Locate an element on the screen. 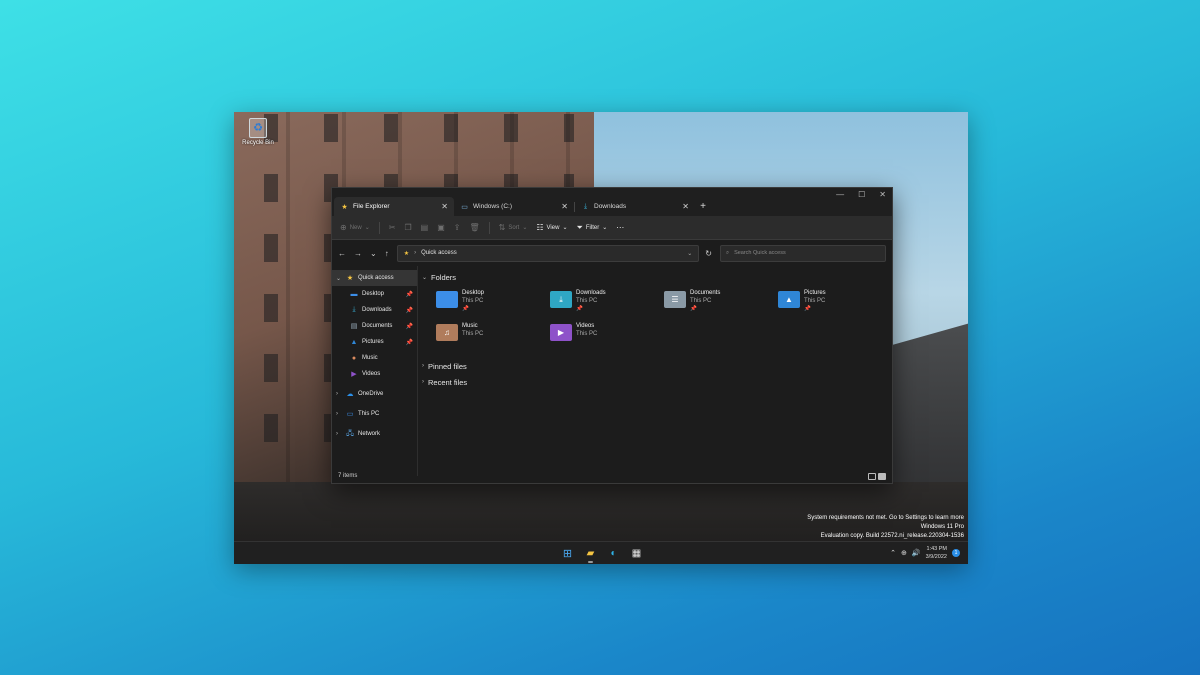  desktop-folder-icon is located at coordinates (447, 299).